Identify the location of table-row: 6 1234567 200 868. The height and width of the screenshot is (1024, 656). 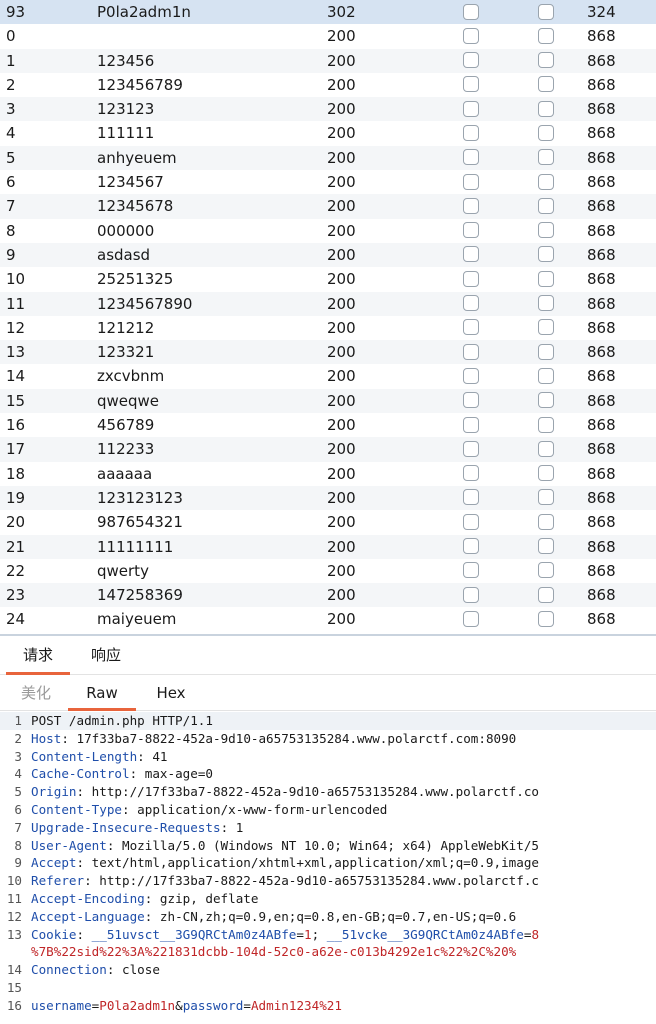
(328, 182).